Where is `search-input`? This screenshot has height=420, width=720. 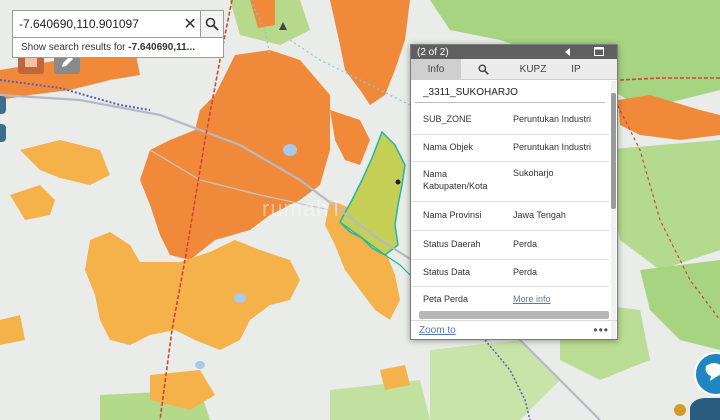
search-input is located at coordinates (96, 24).